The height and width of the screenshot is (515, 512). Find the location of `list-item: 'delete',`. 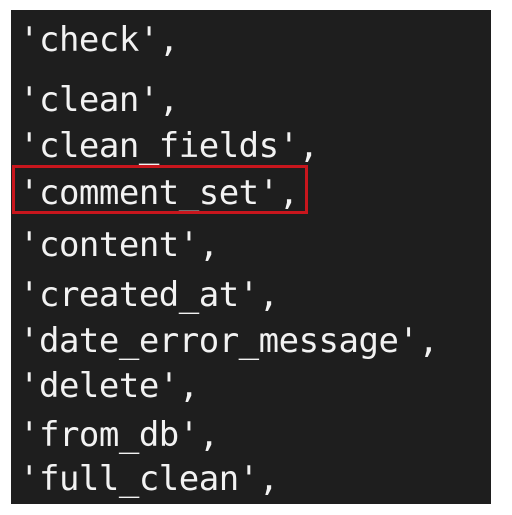

list-item: 'delete', is located at coordinates (109, 386).